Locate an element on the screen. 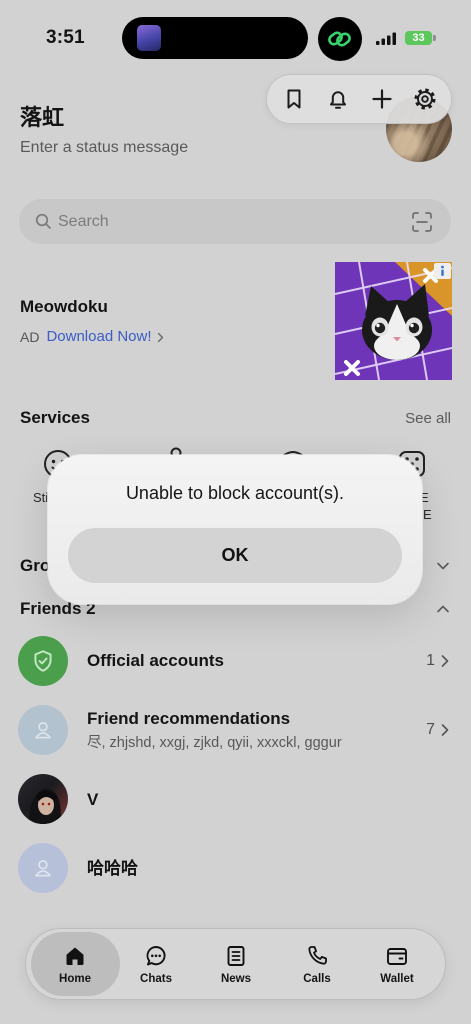  battery-indicator: 33 is located at coordinates (418, 38).